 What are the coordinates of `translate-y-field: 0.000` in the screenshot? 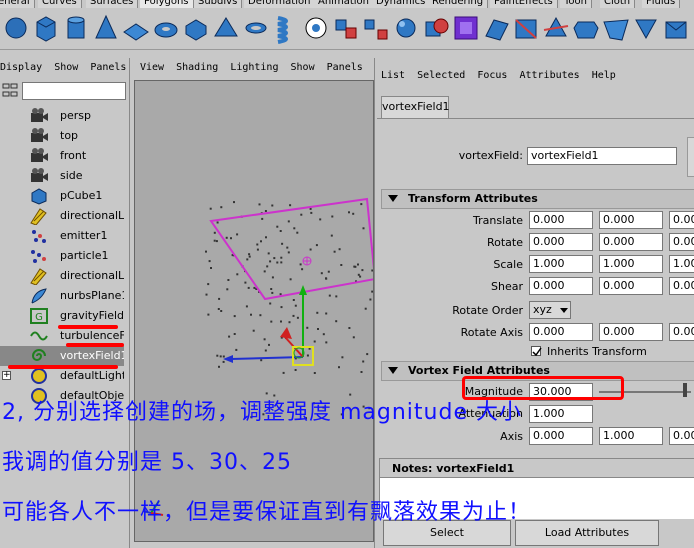 It's located at (631, 220).